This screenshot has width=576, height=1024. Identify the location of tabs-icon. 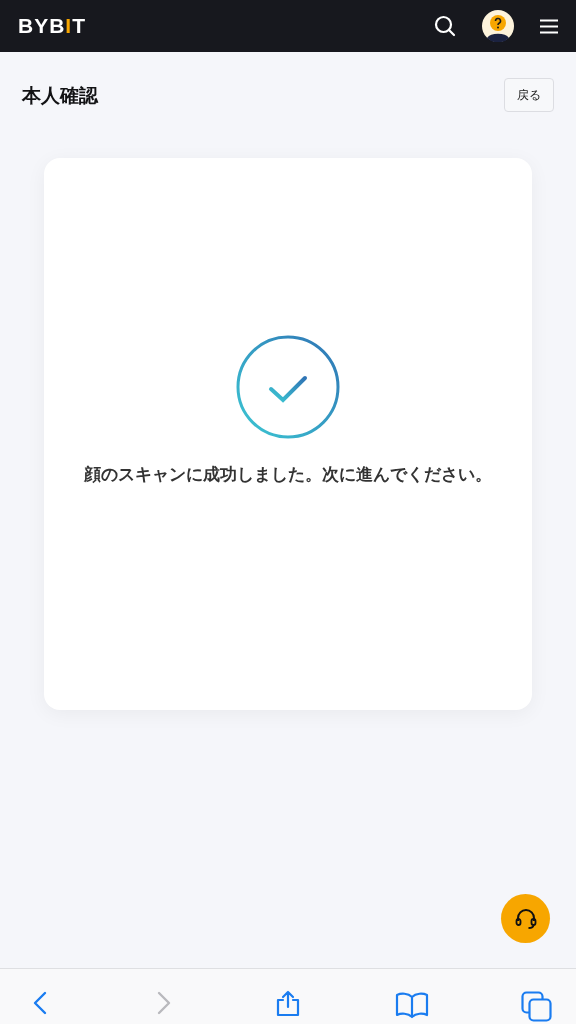
(536, 1006).